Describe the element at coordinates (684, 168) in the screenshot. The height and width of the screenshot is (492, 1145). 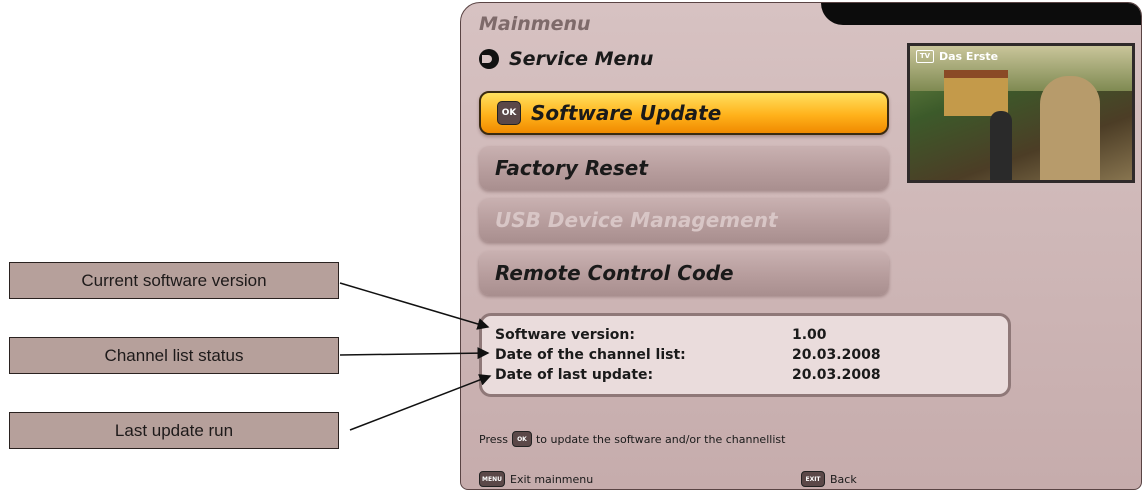
I see `factory-reset-button: Factory Reset` at that location.